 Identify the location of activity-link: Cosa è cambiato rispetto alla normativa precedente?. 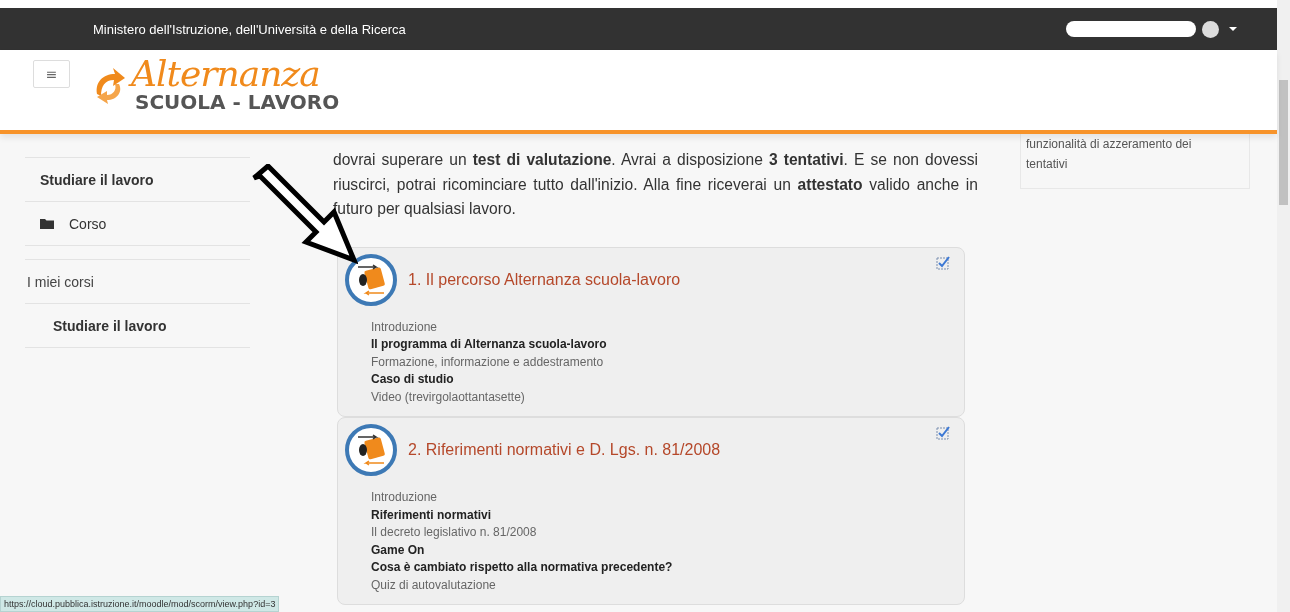
(662, 568).